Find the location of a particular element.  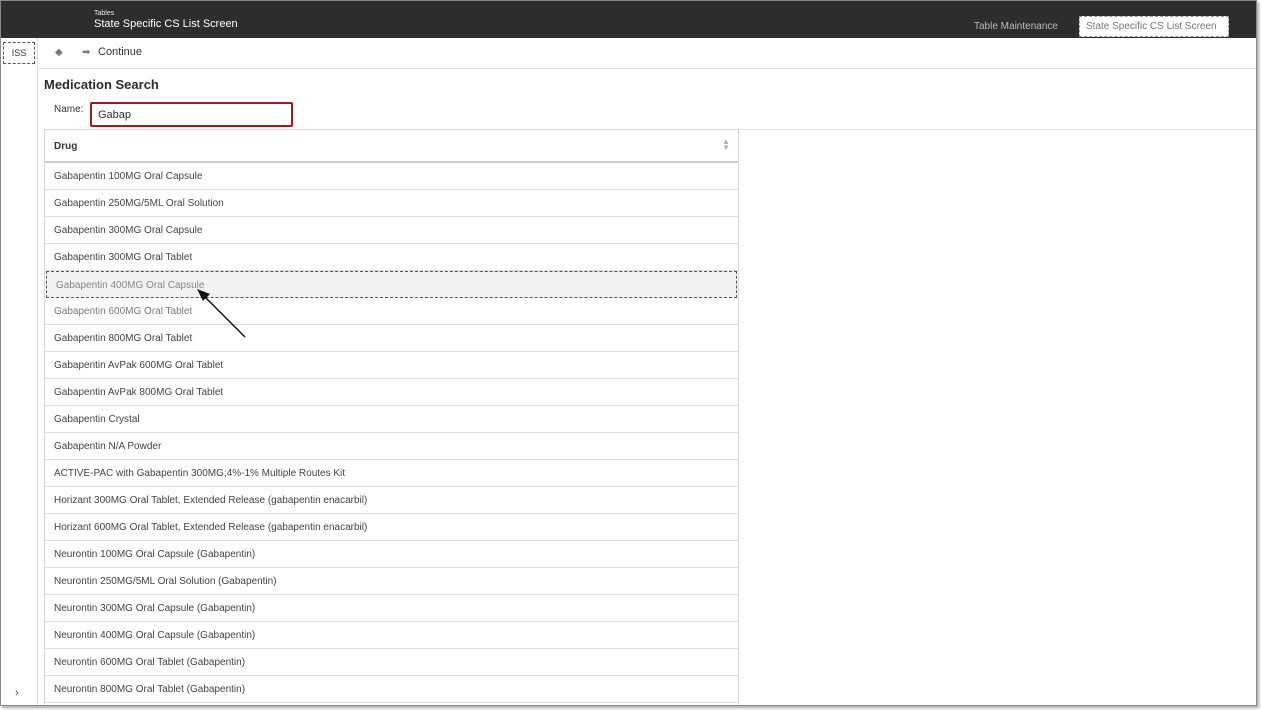

drug-column-header: Drug ▲ ▼ is located at coordinates (391, 146).